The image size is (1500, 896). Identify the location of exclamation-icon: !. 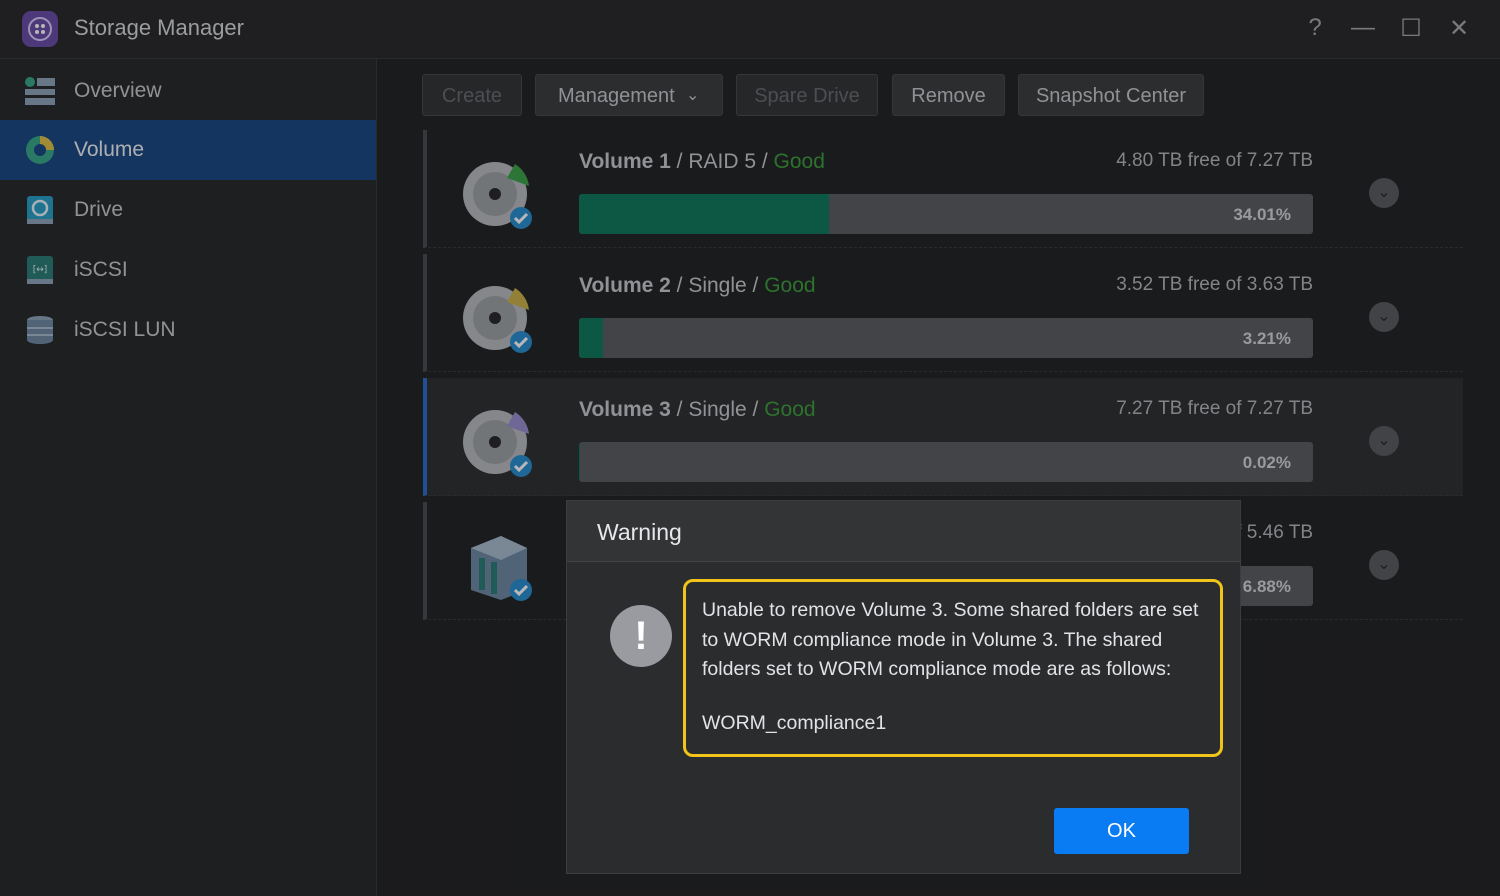
(641, 636).